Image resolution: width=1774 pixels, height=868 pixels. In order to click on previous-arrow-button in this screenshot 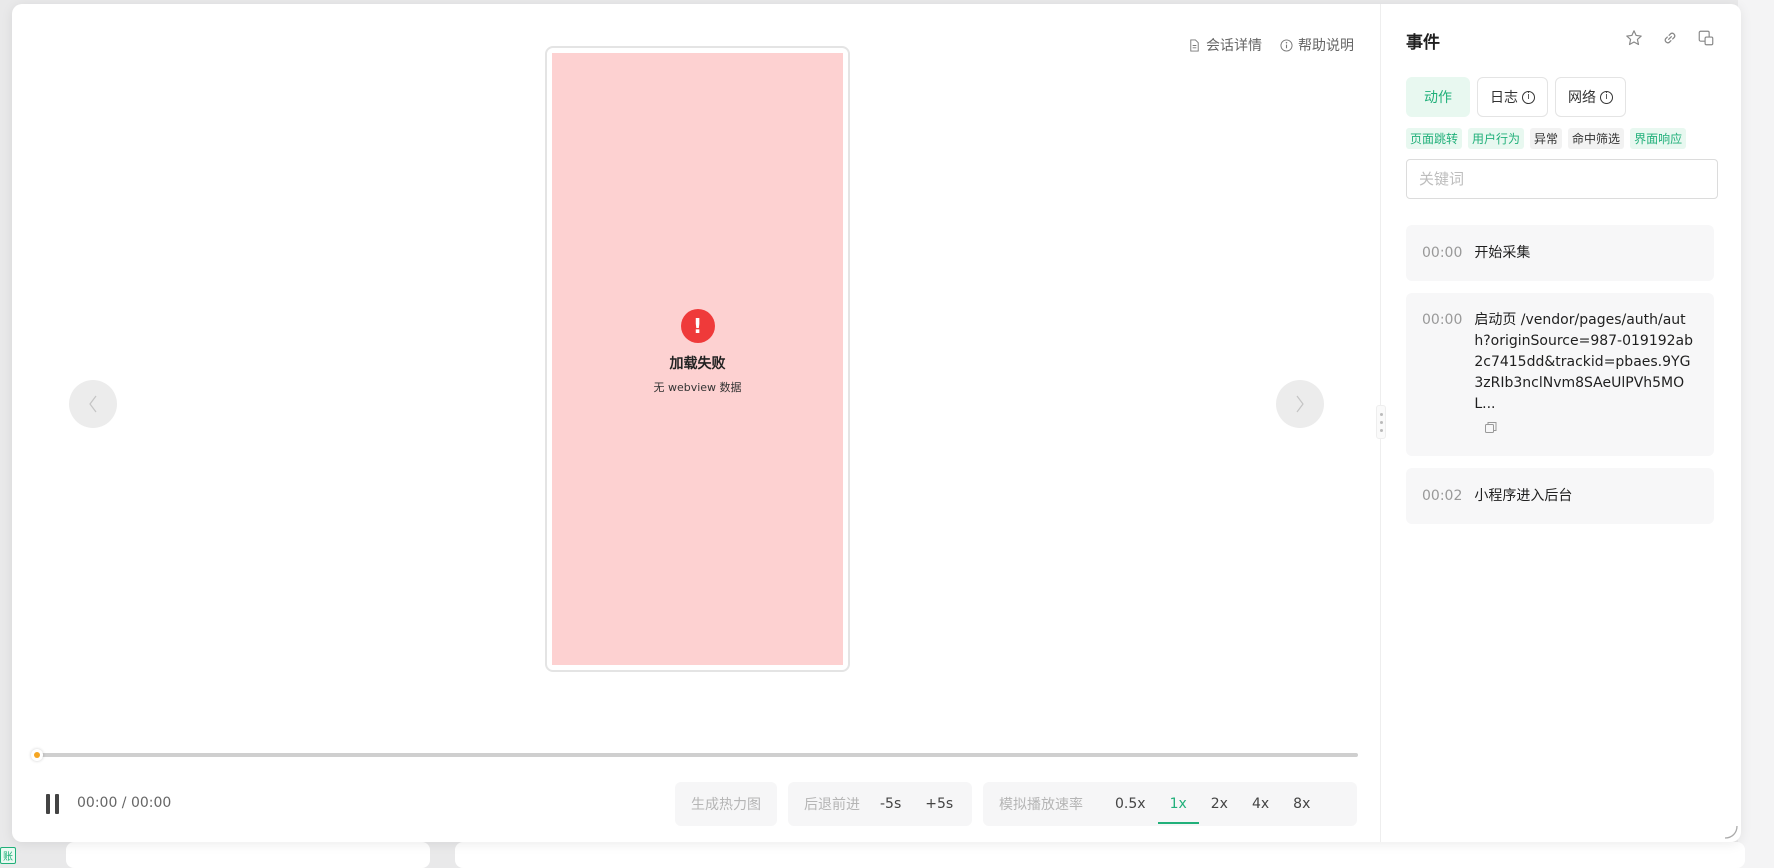, I will do `click(93, 404)`.